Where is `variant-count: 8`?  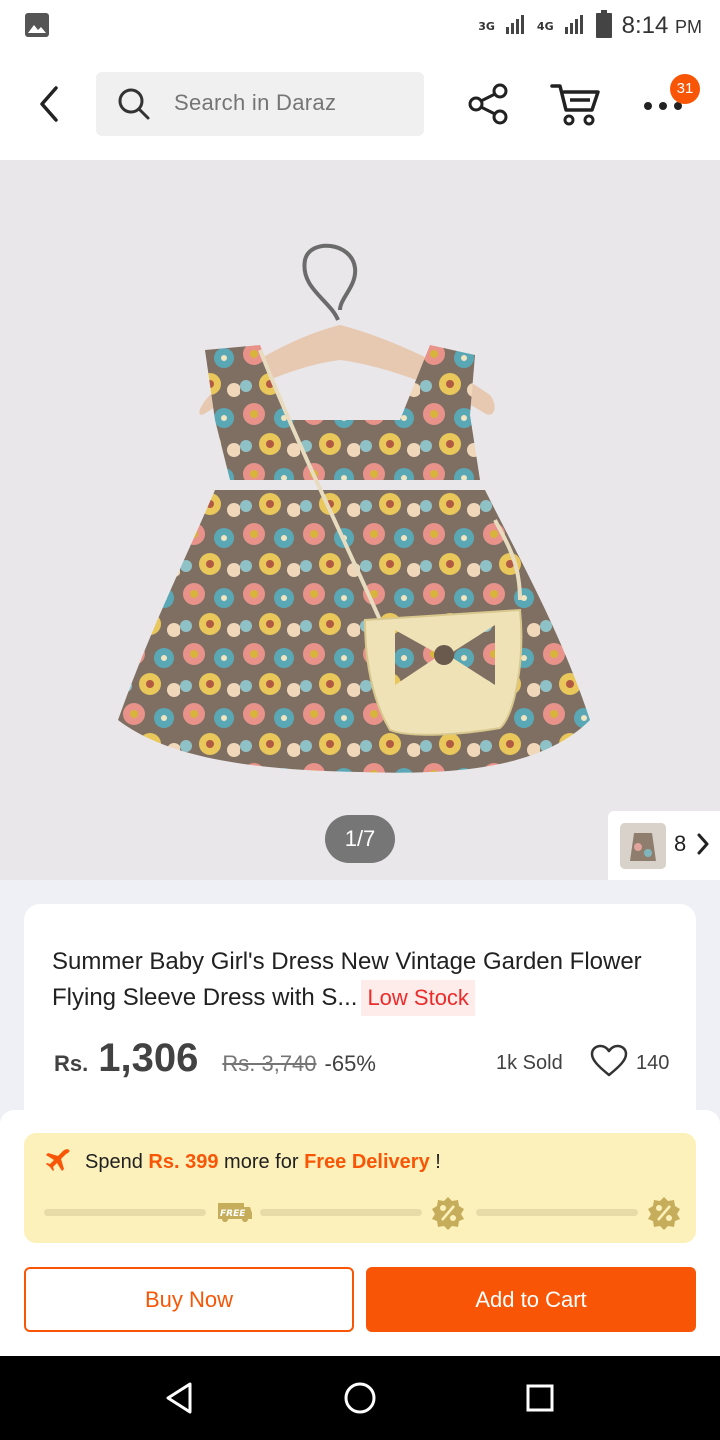
variant-count: 8 is located at coordinates (680, 843).